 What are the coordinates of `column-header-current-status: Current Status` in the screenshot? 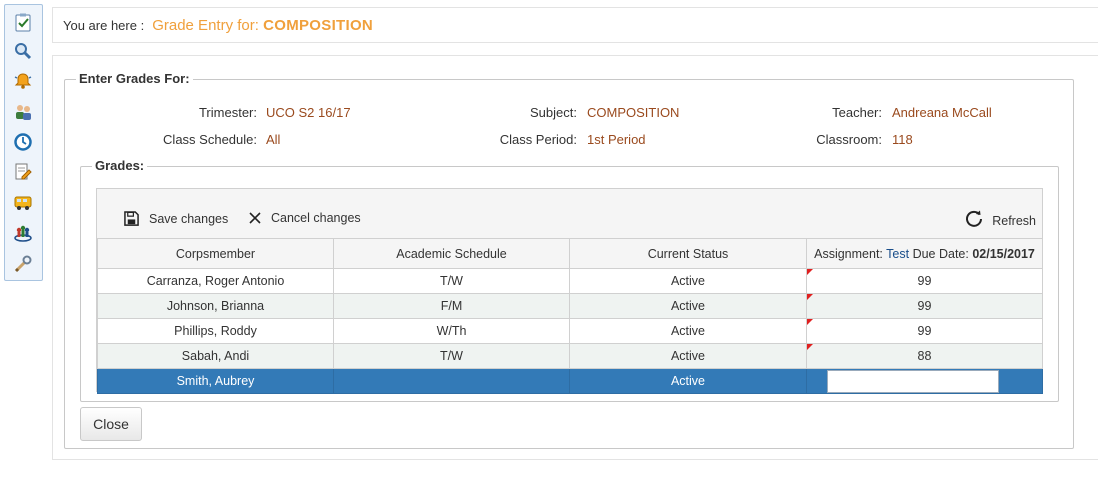 It's located at (688, 253).